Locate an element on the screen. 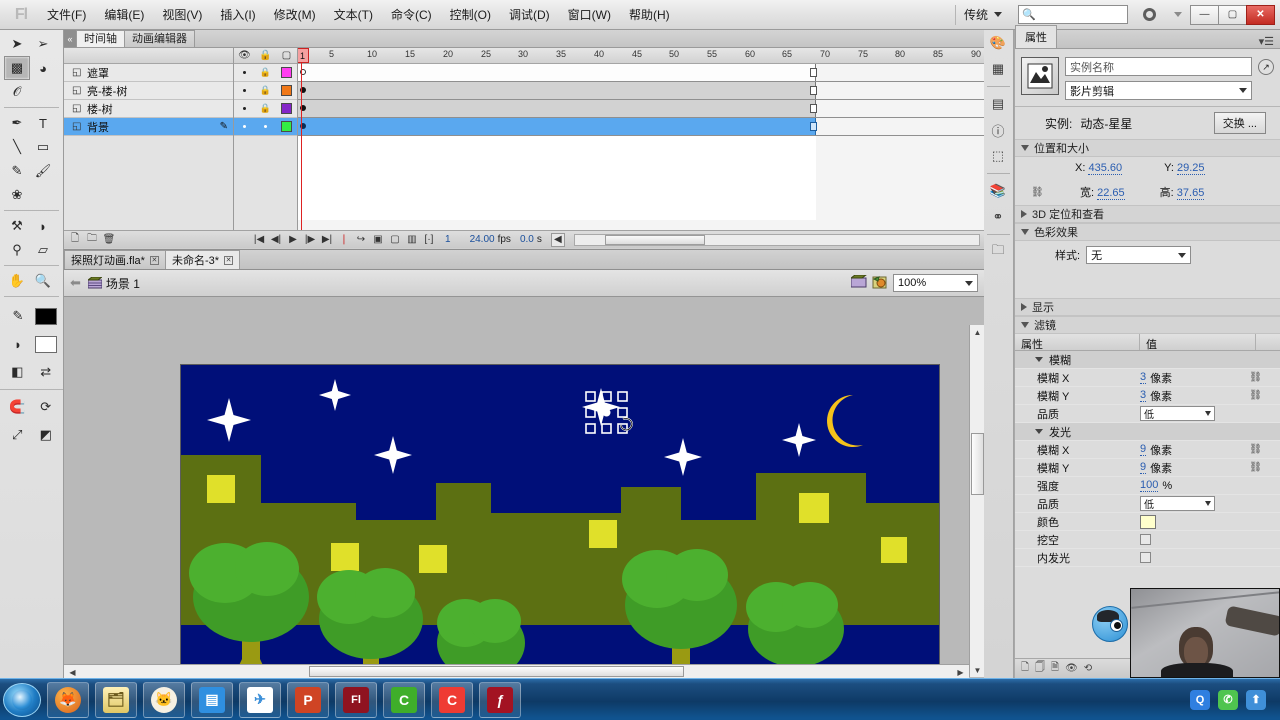 The width and height of the screenshot is (1280, 720). stroke-color-swatch is located at coordinates (46, 316).